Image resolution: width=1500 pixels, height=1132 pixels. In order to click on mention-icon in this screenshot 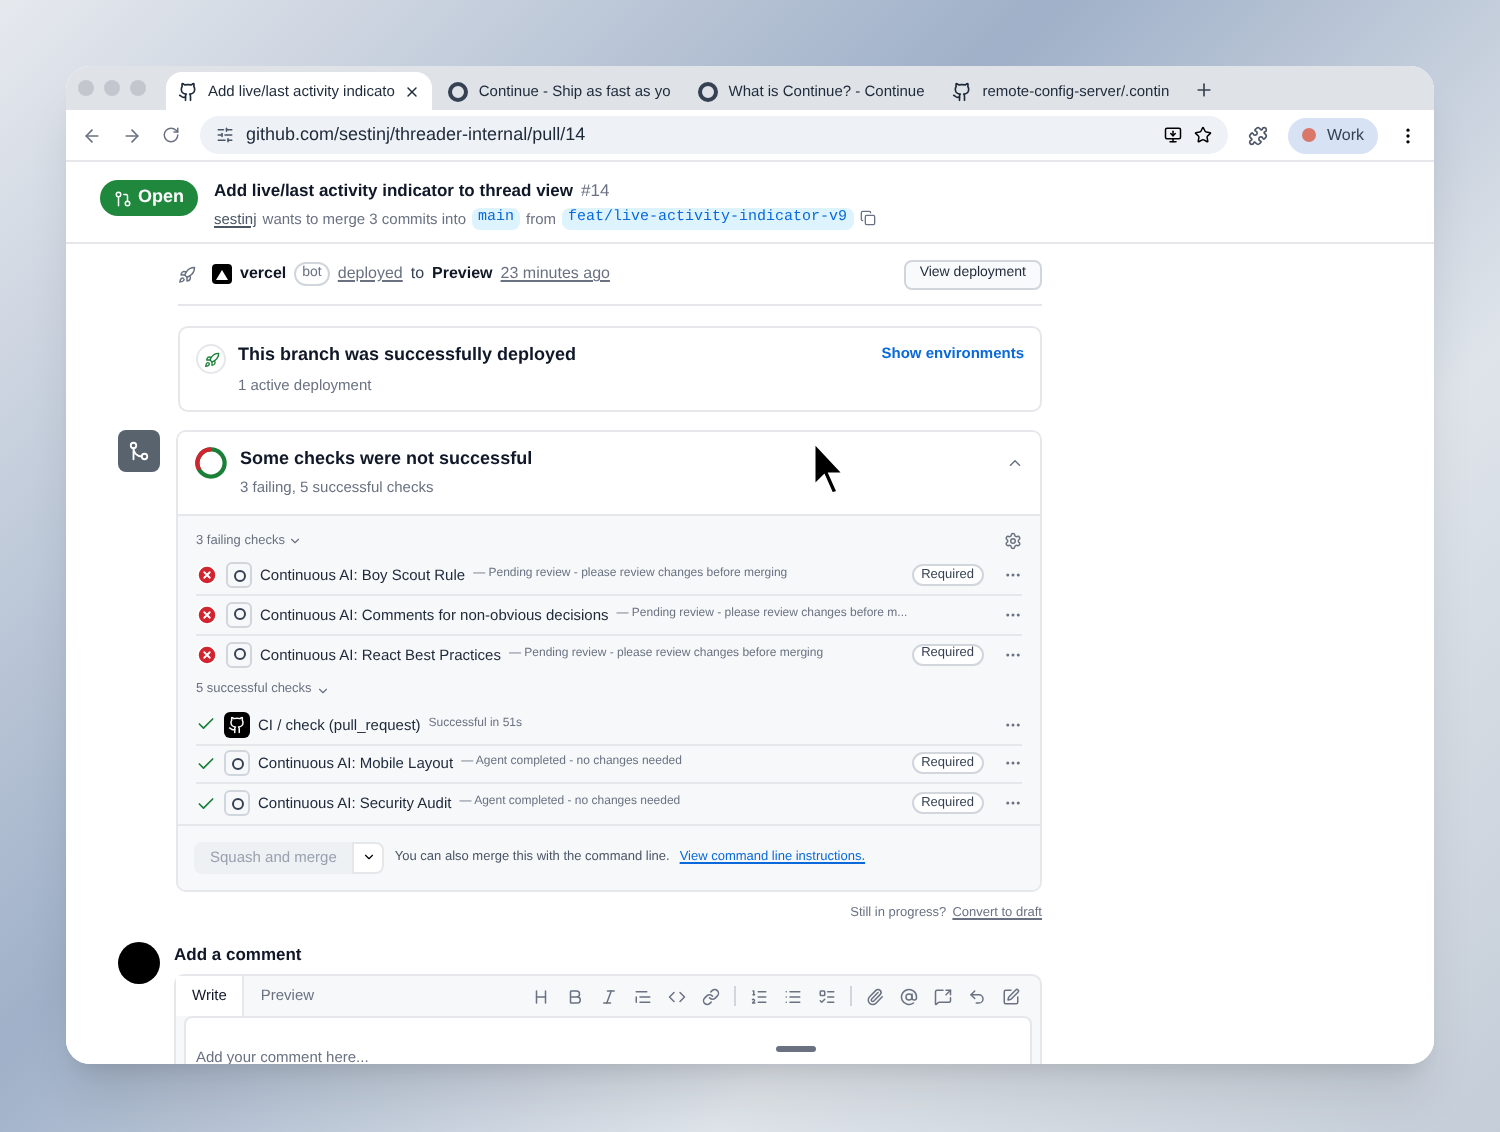, I will do `click(909, 996)`.